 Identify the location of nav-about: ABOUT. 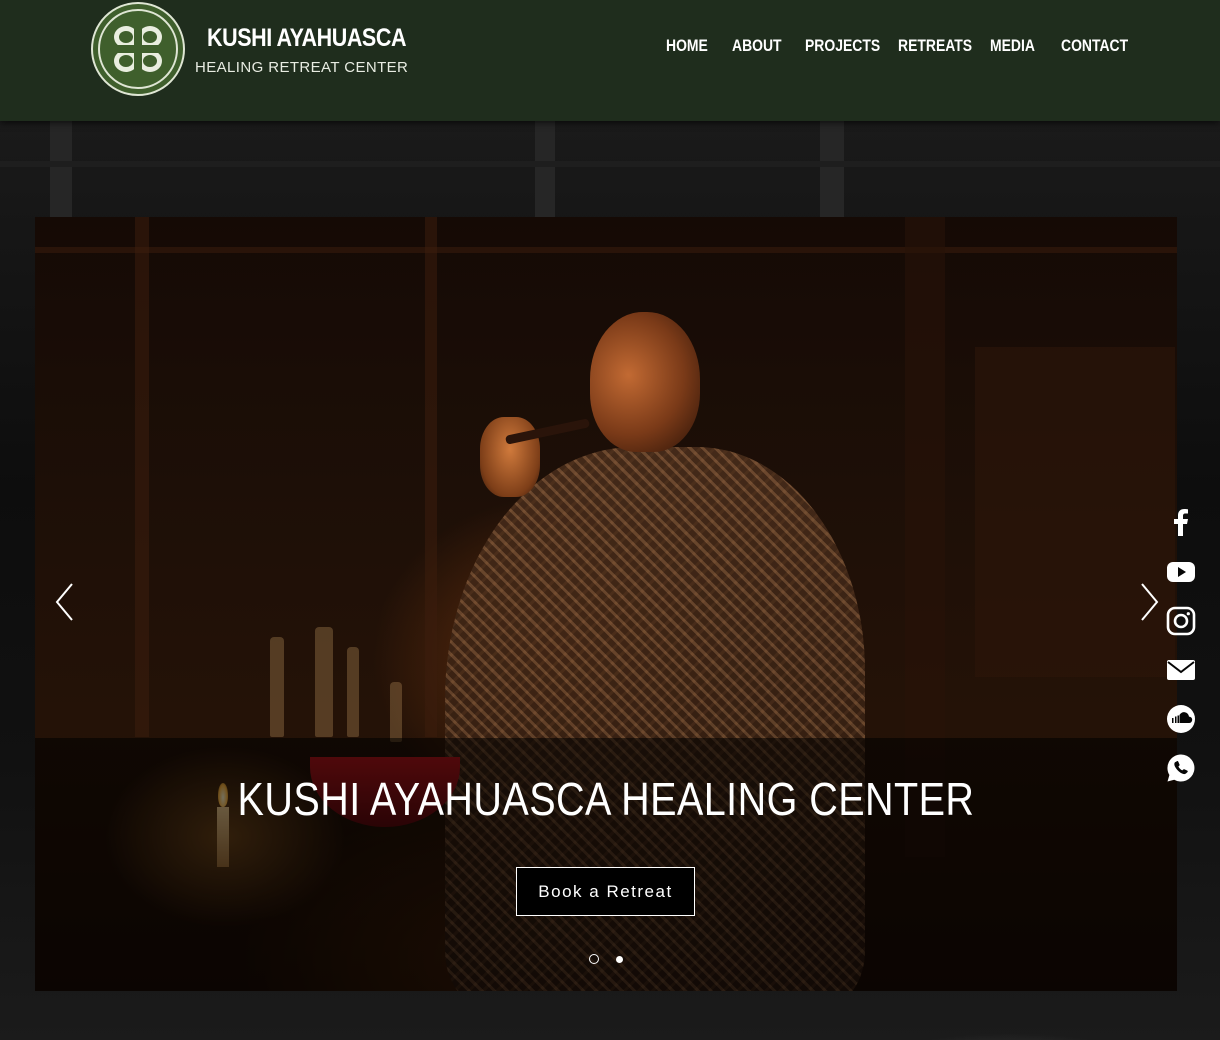
(757, 46).